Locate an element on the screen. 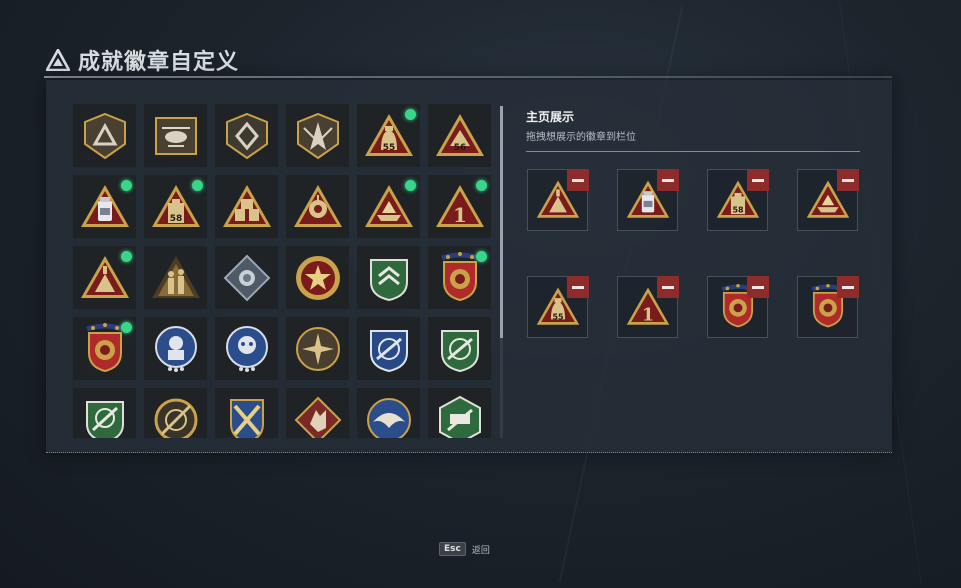  red-wolf-diamond-icon is located at coordinates (317, 417).